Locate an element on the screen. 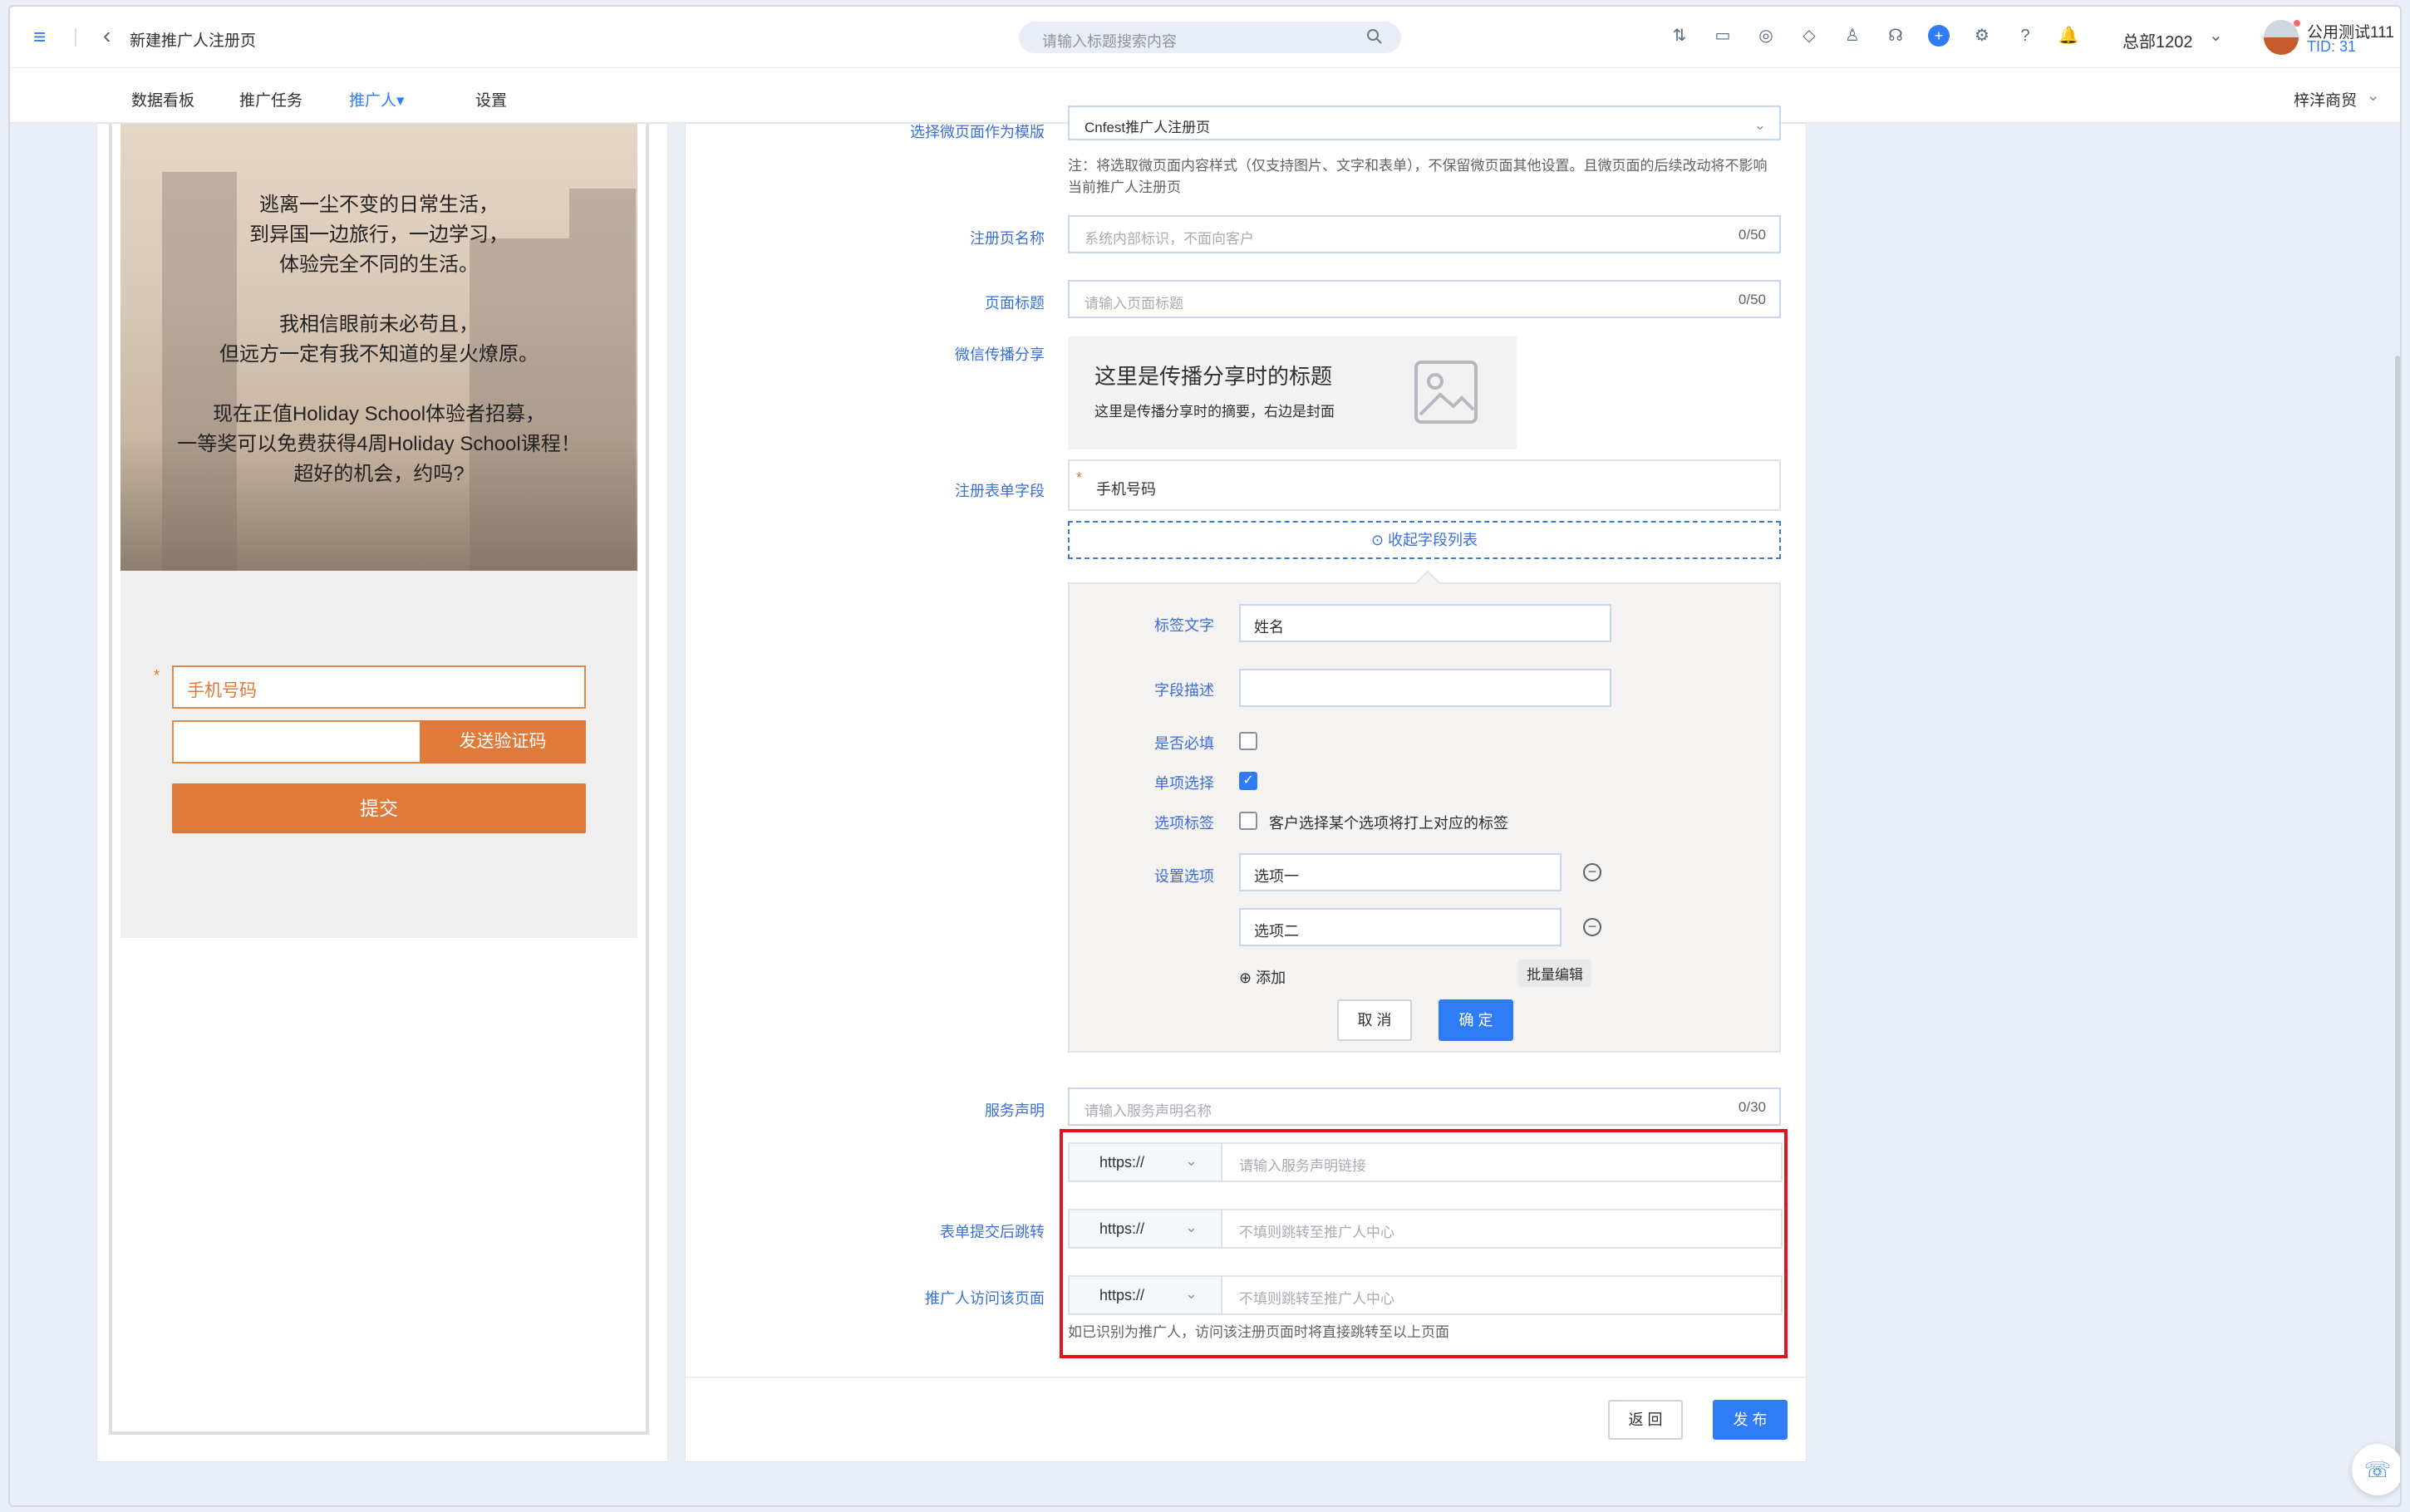 This screenshot has width=2410, height=1512. template-select: Cnfest推广人注册页 ⌄ is located at coordinates (1424, 123).